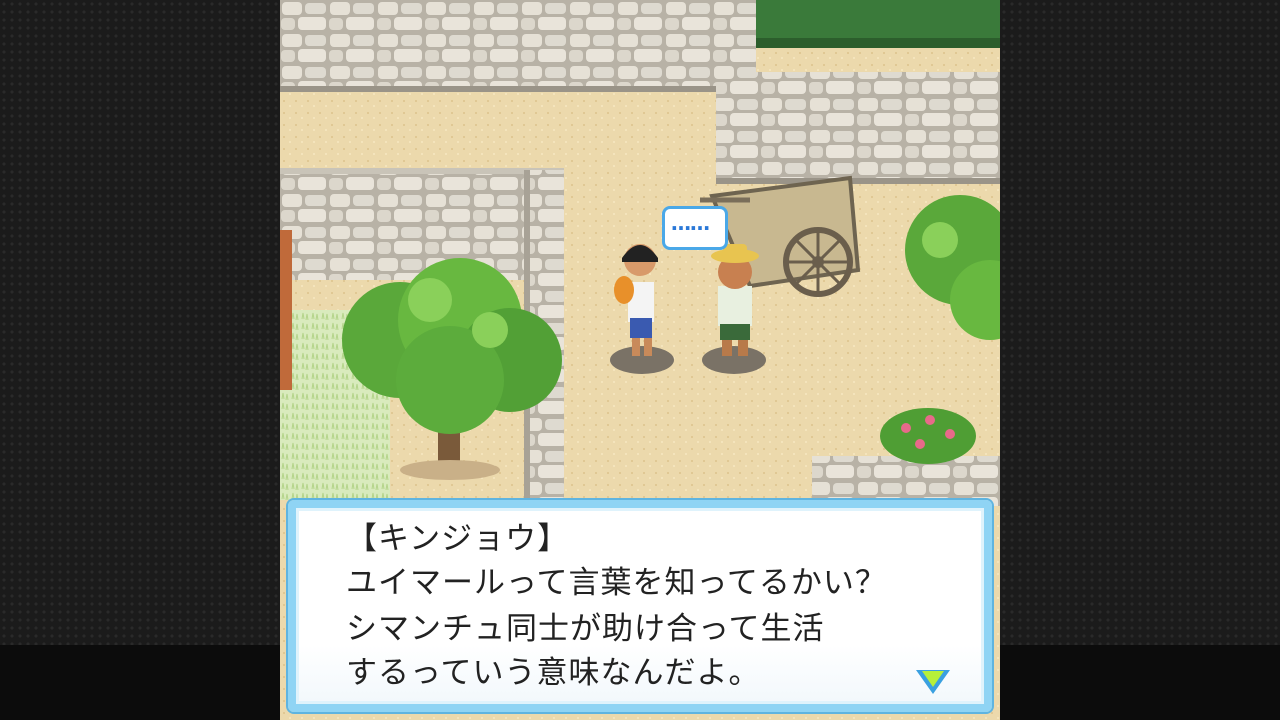 The image size is (1280, 720). Describe the element at coordinates (933, 679) in the screenshot. I see `advance-arrow-inner` at that location.